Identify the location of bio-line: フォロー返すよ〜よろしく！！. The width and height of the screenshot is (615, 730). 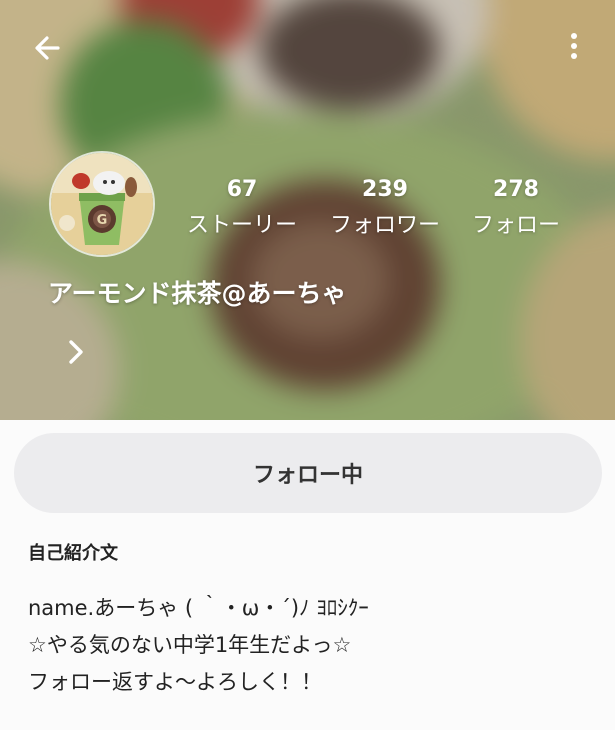
(175, 682).